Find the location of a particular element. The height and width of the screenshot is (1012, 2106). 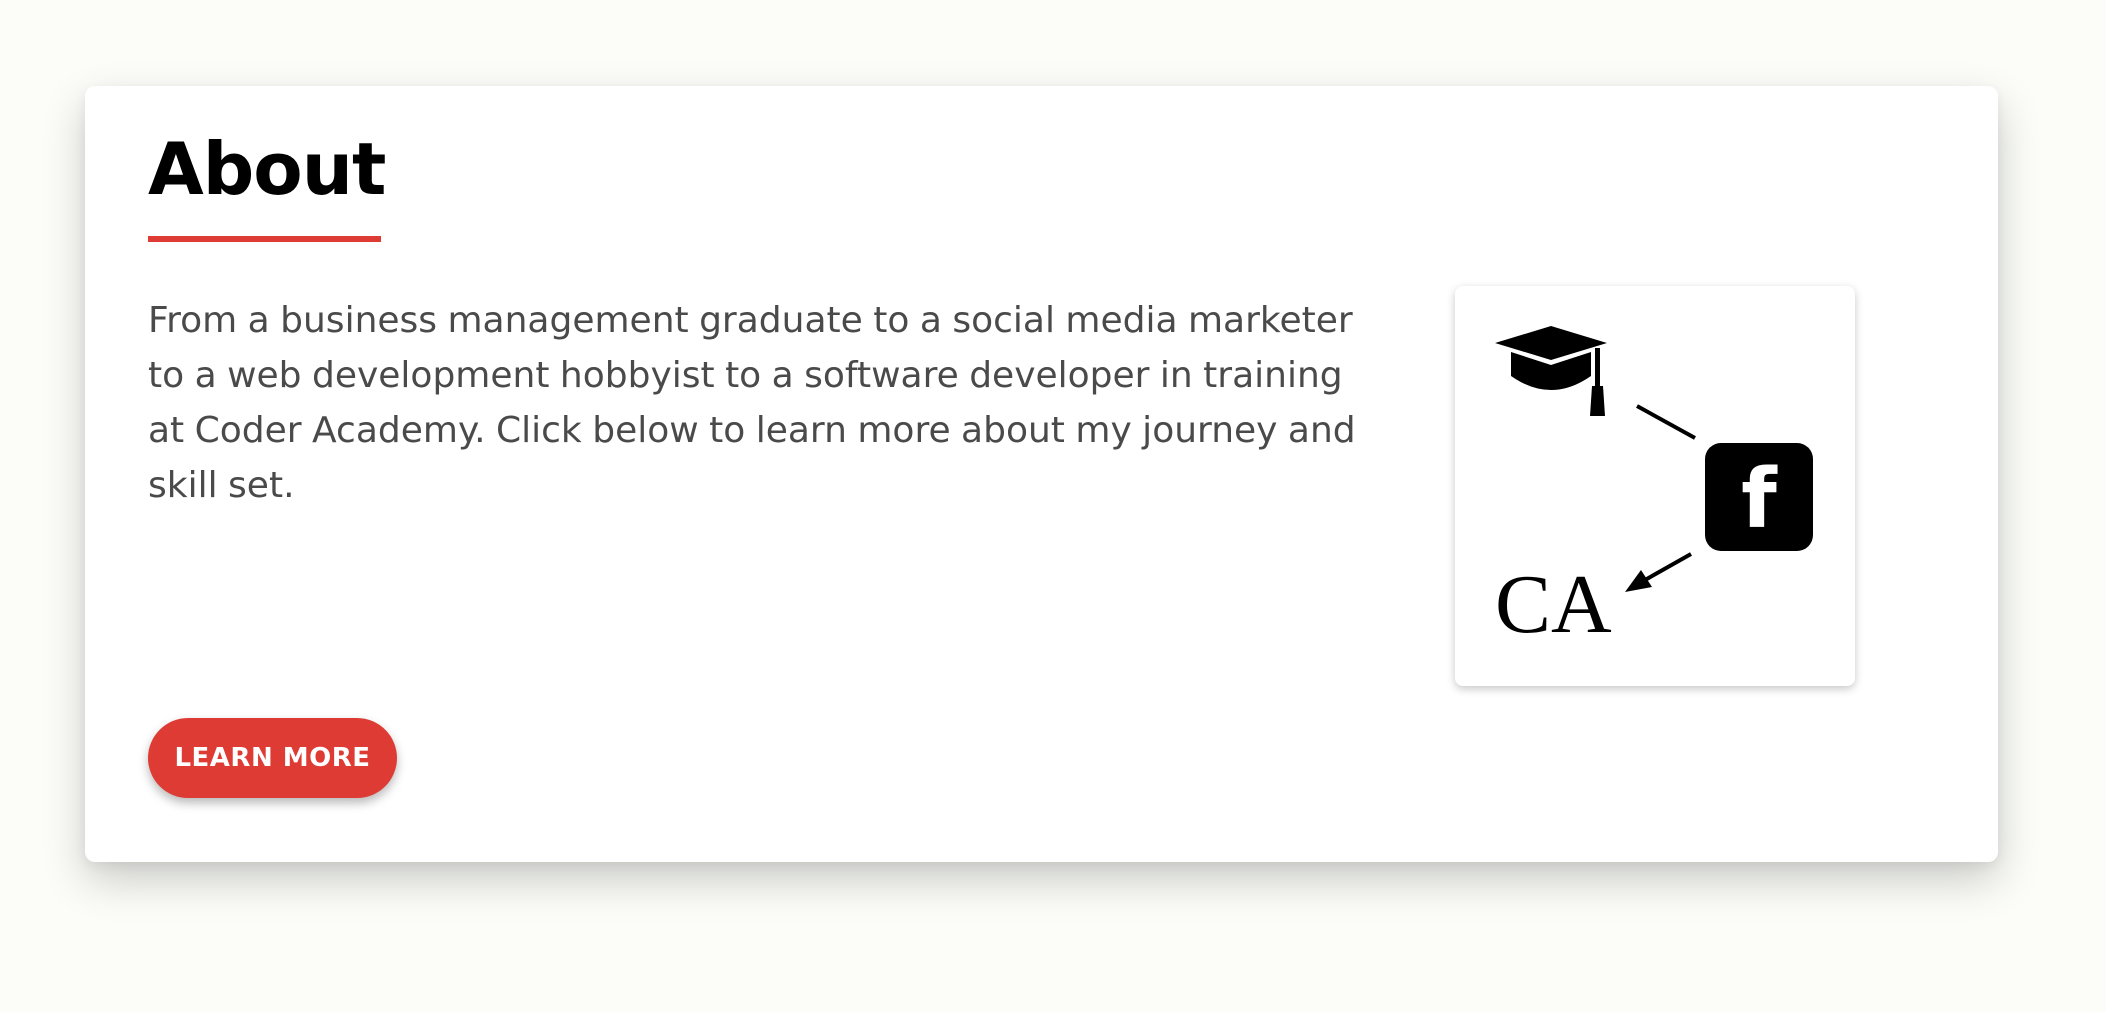

about-title: About is located at coordinates (267, 169).